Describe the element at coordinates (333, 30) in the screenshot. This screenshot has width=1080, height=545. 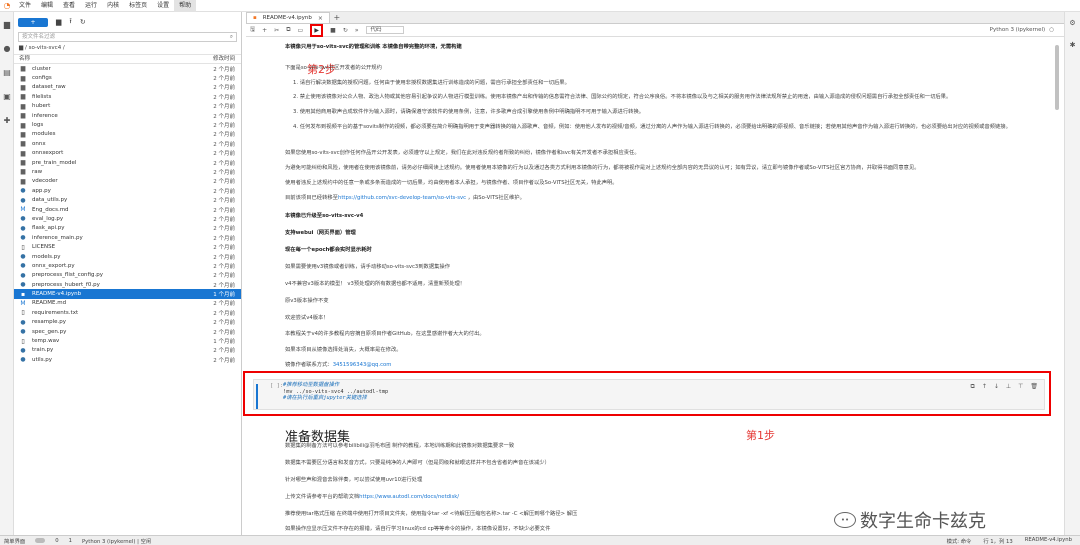
I see `stop-icon: ■` at that location.